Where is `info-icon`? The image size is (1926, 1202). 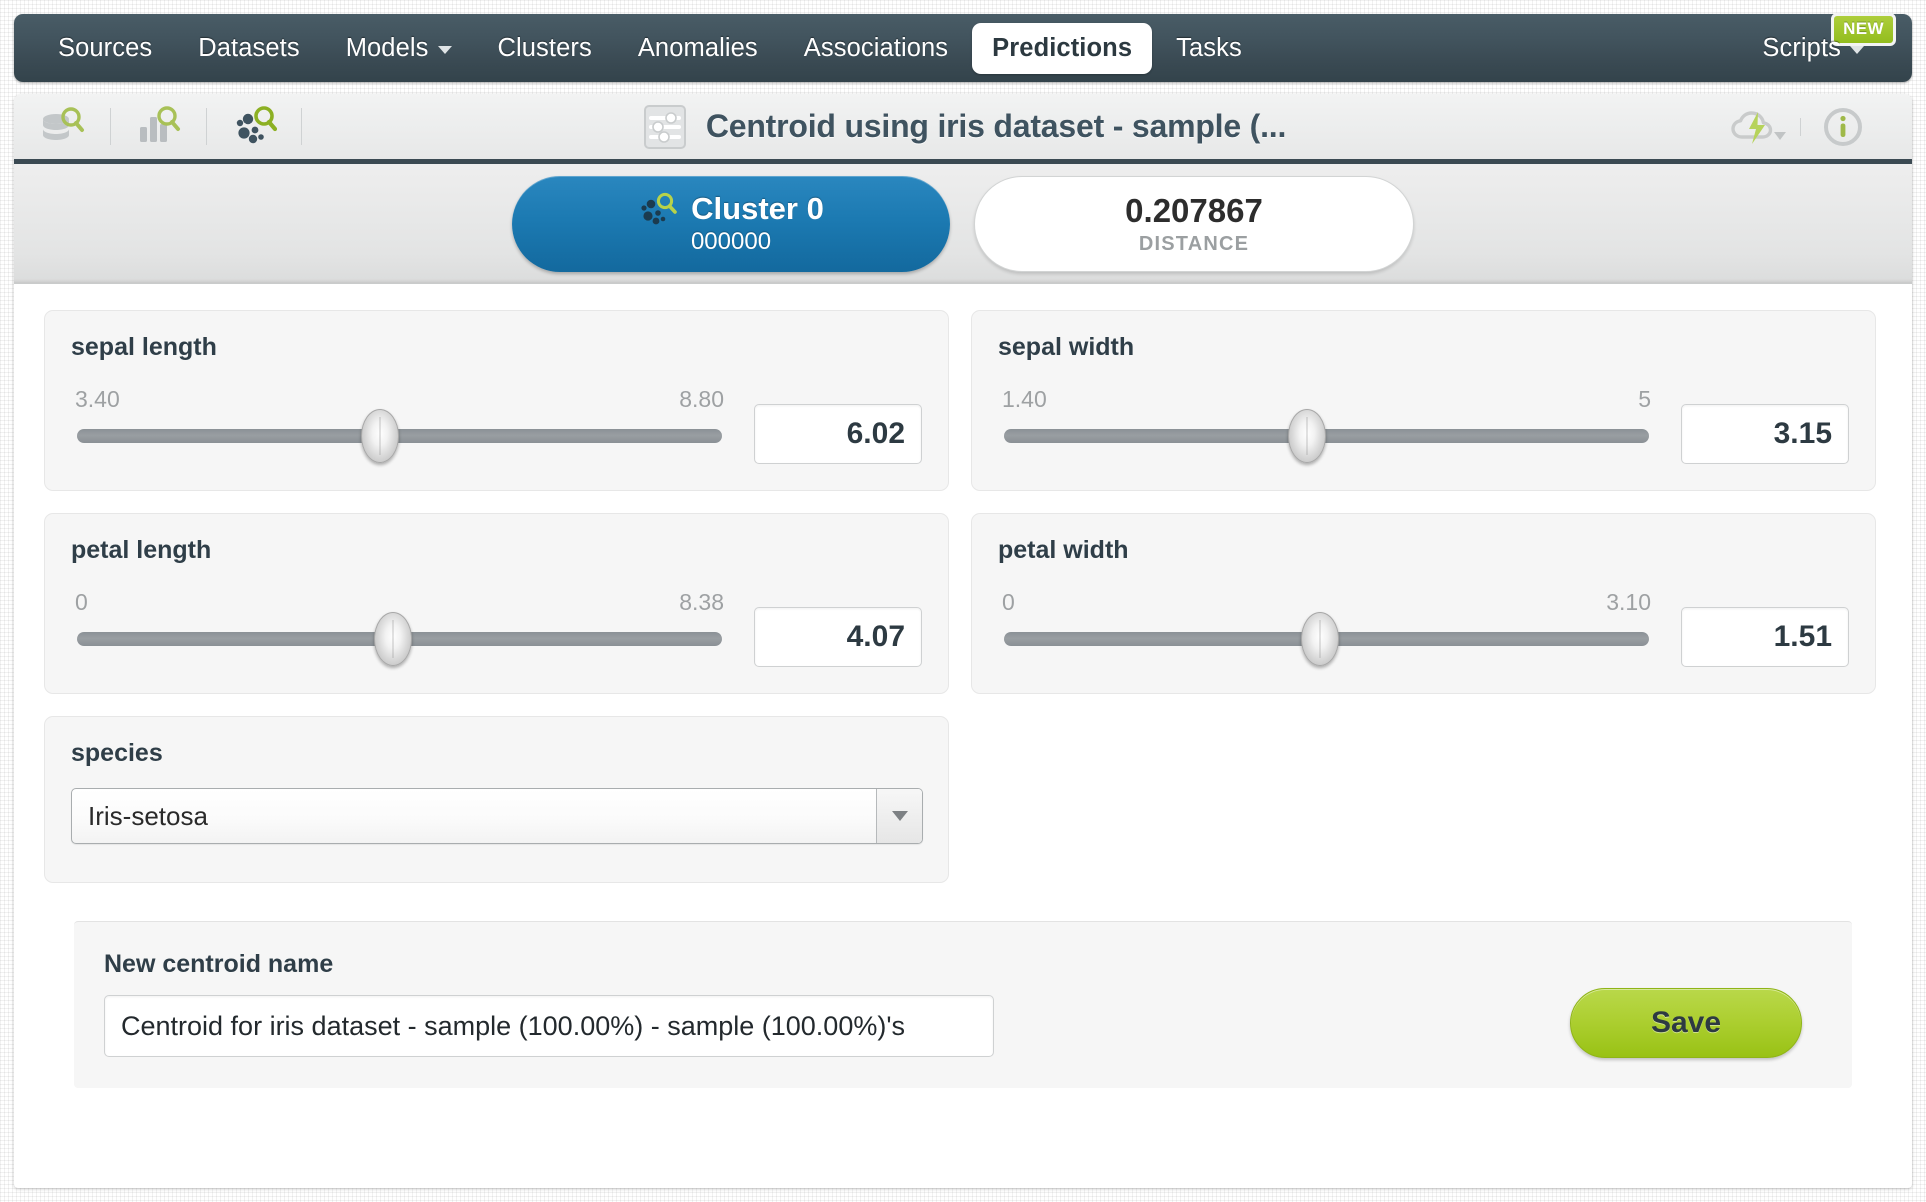
info-icon is located at coordinates (1843, 126).